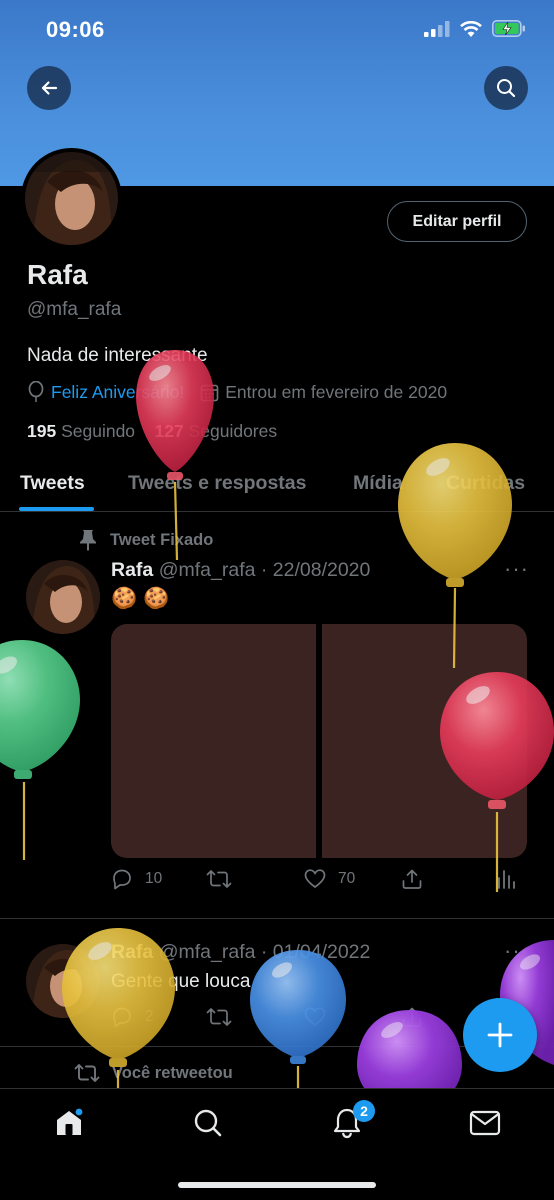 The height and width of the screenshot is (1200, 554). I want to click on pin-icon, so click(88, 540).